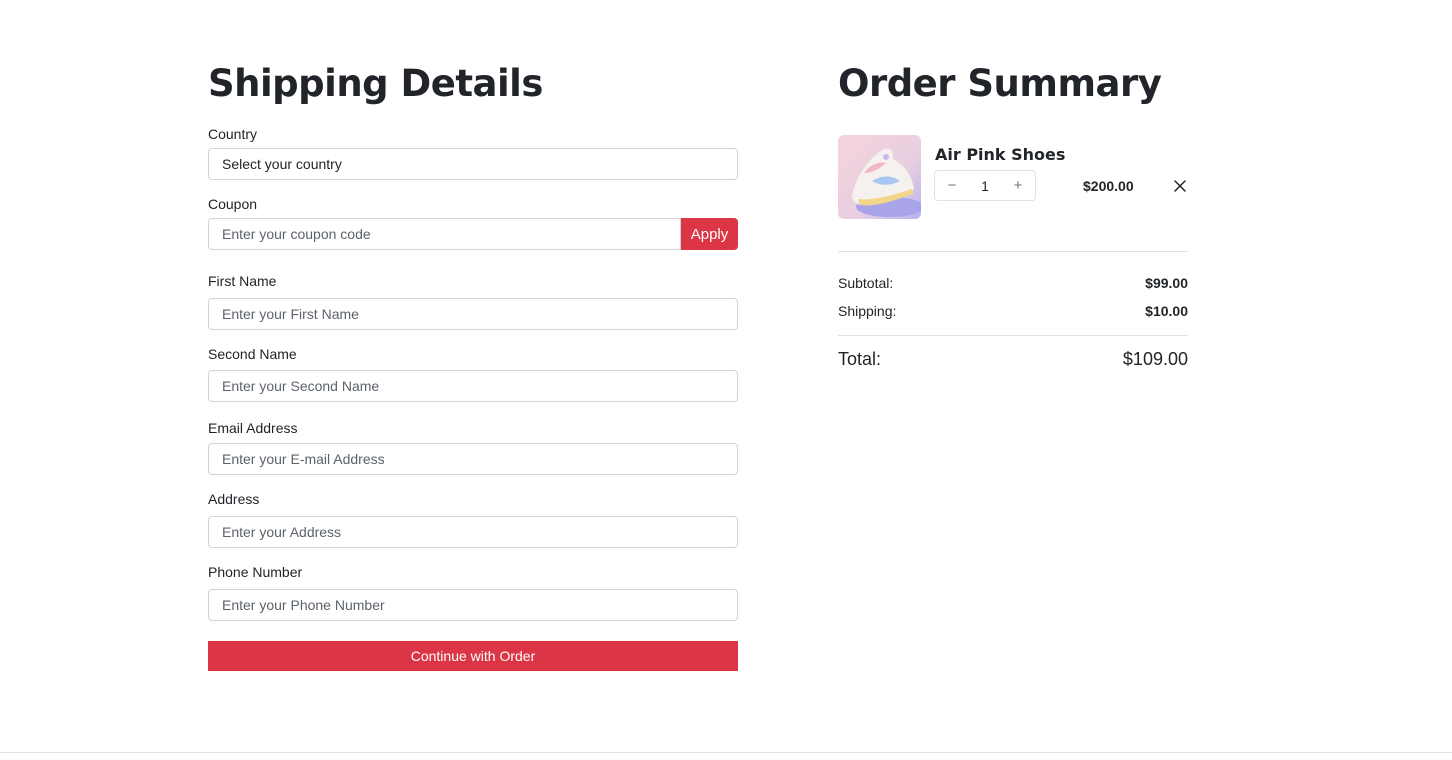 Image resolution: width=1452 pixels, height=760 pixels. I want to click on phone-input, so click(473, 605).